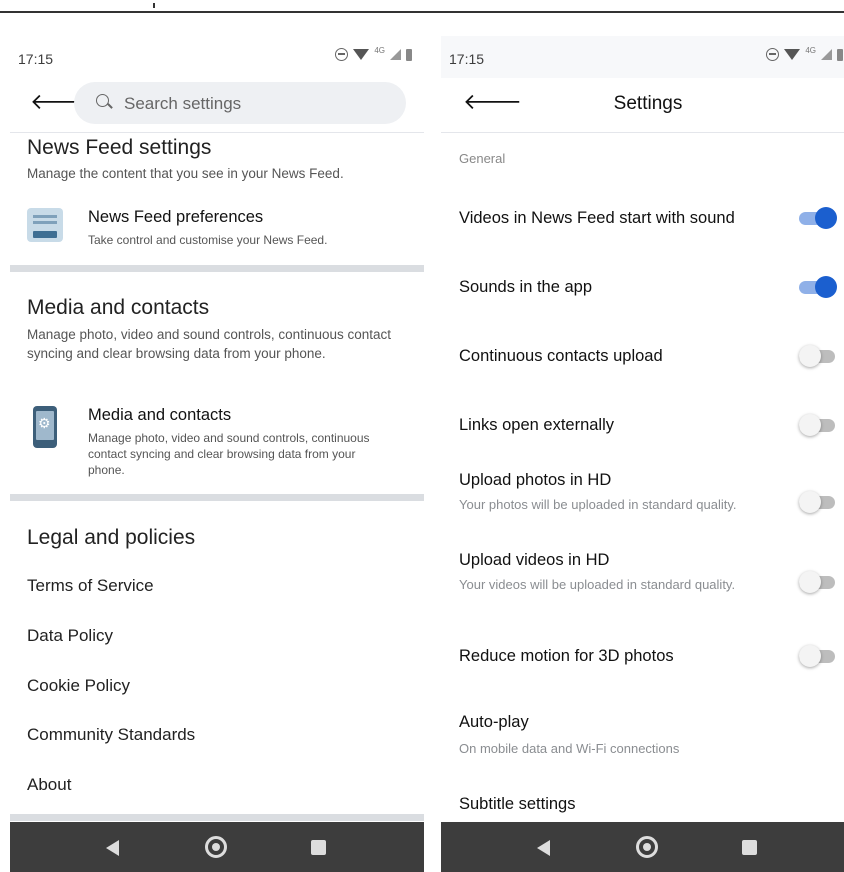  Describe the element at coordinates (111, 735) in the screenshot. I see `community-standards-link: Community Standards` at that location.